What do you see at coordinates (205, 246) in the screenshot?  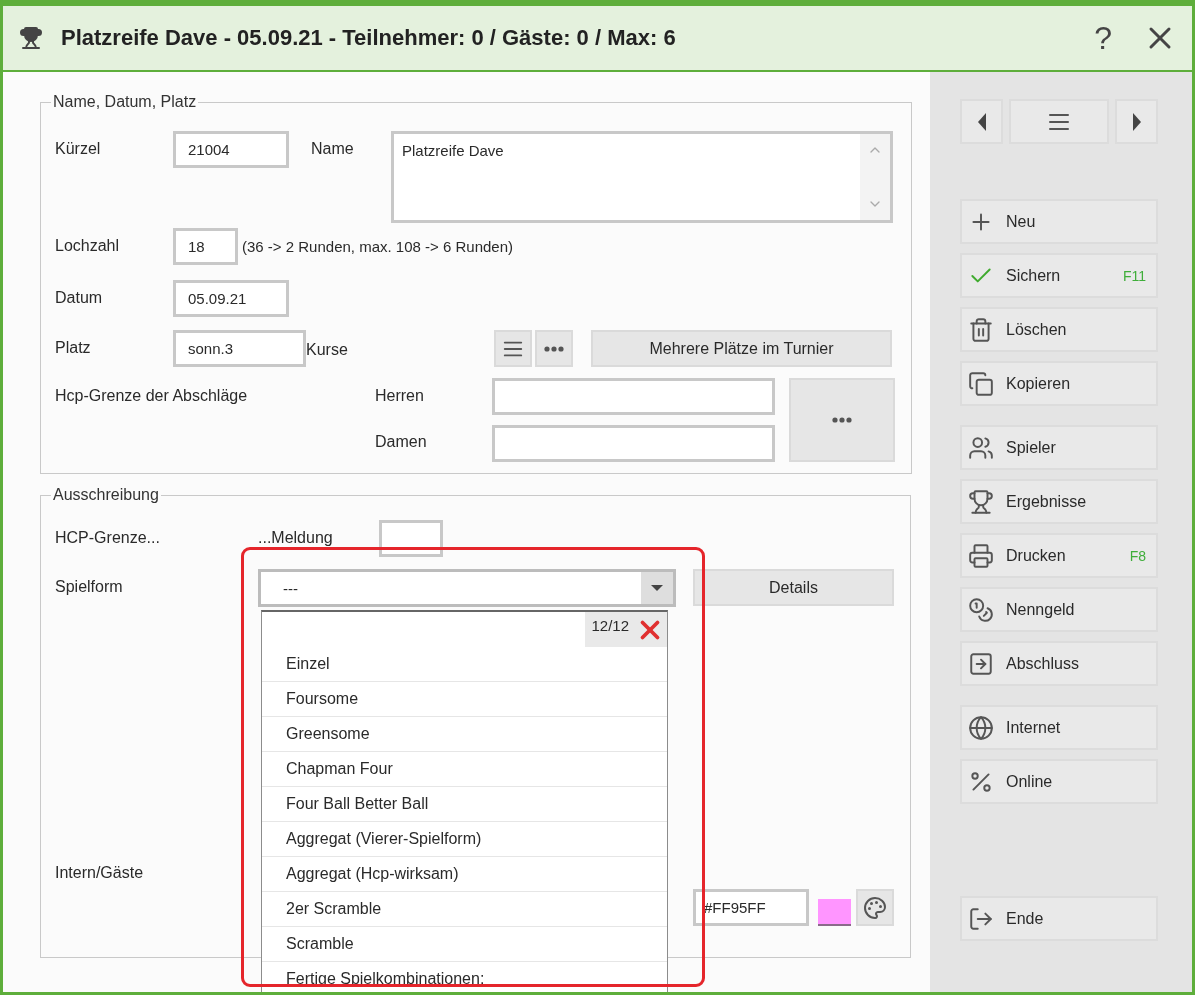 I see `lochzahl-field: 18` at bounding box center [205, 246].